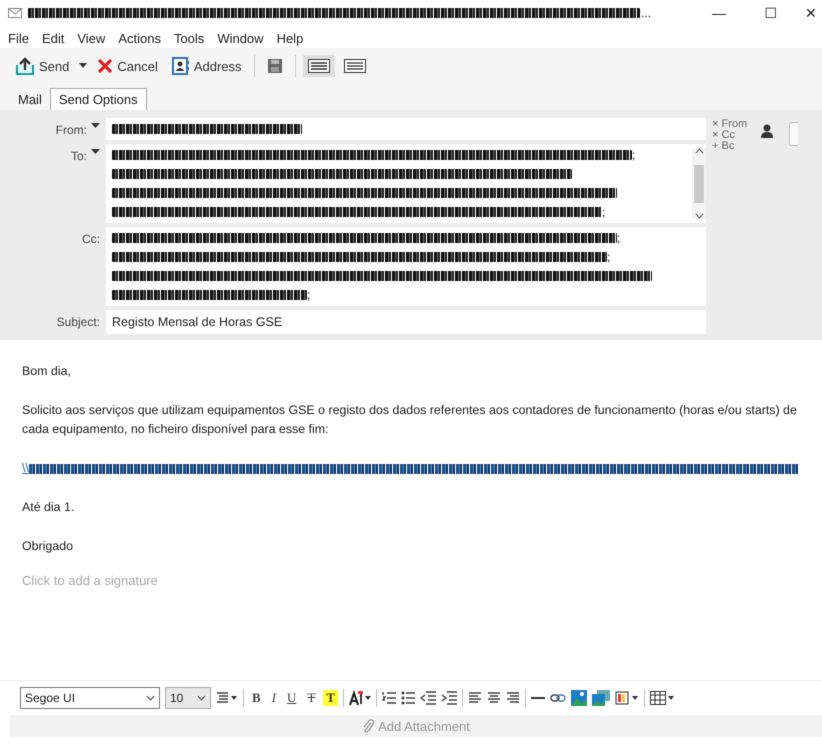  Describe the element at coordinates (78, 323) in the screenshot. I see `field-label: Subject:` at that location.